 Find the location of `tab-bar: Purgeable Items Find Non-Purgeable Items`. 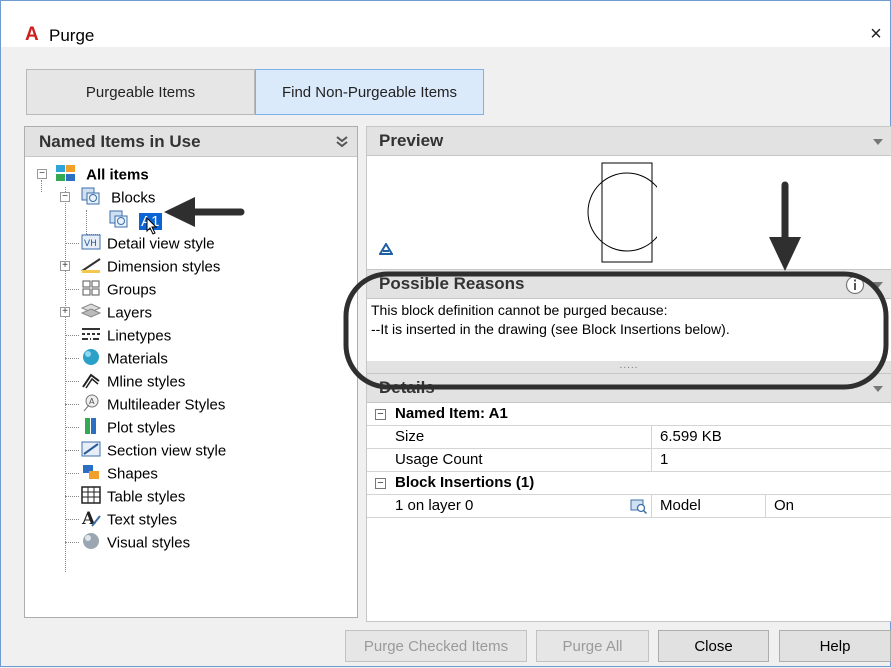

tab-bar: Purgeable Items Find Non-Purgeable Items is located at coordinates (255, 92).